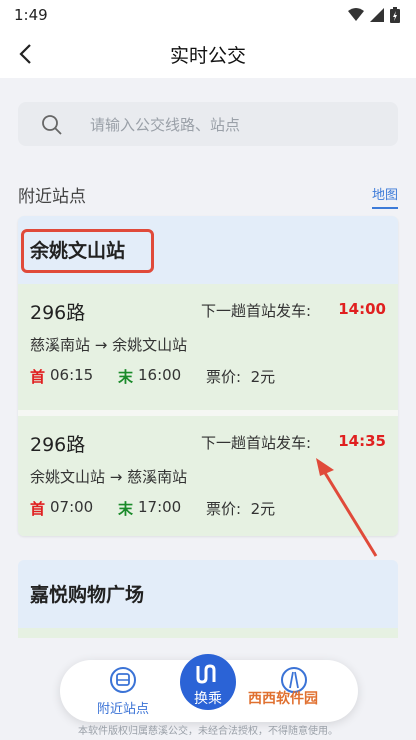 This screenshot has width=416, height=740. I want to click on route-item, so click(208, 633).